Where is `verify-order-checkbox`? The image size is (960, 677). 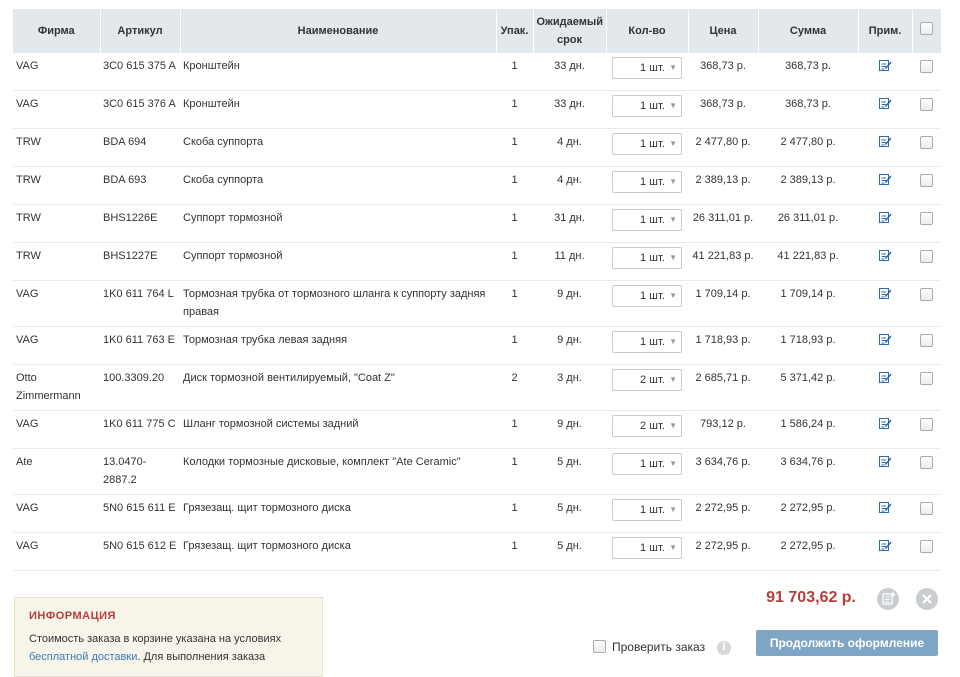
verify-order-checkbox is located at coordinates (599, 647).